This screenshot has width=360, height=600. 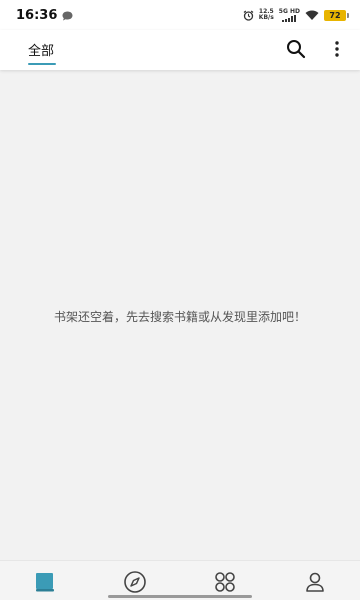 I want to click on grid-icon, so click(x=225, y=582).